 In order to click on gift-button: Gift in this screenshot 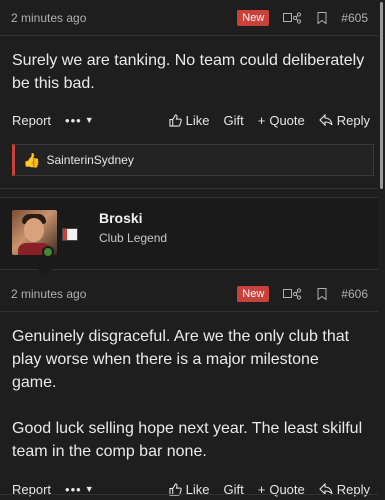, I will do `click(234, 120)`.